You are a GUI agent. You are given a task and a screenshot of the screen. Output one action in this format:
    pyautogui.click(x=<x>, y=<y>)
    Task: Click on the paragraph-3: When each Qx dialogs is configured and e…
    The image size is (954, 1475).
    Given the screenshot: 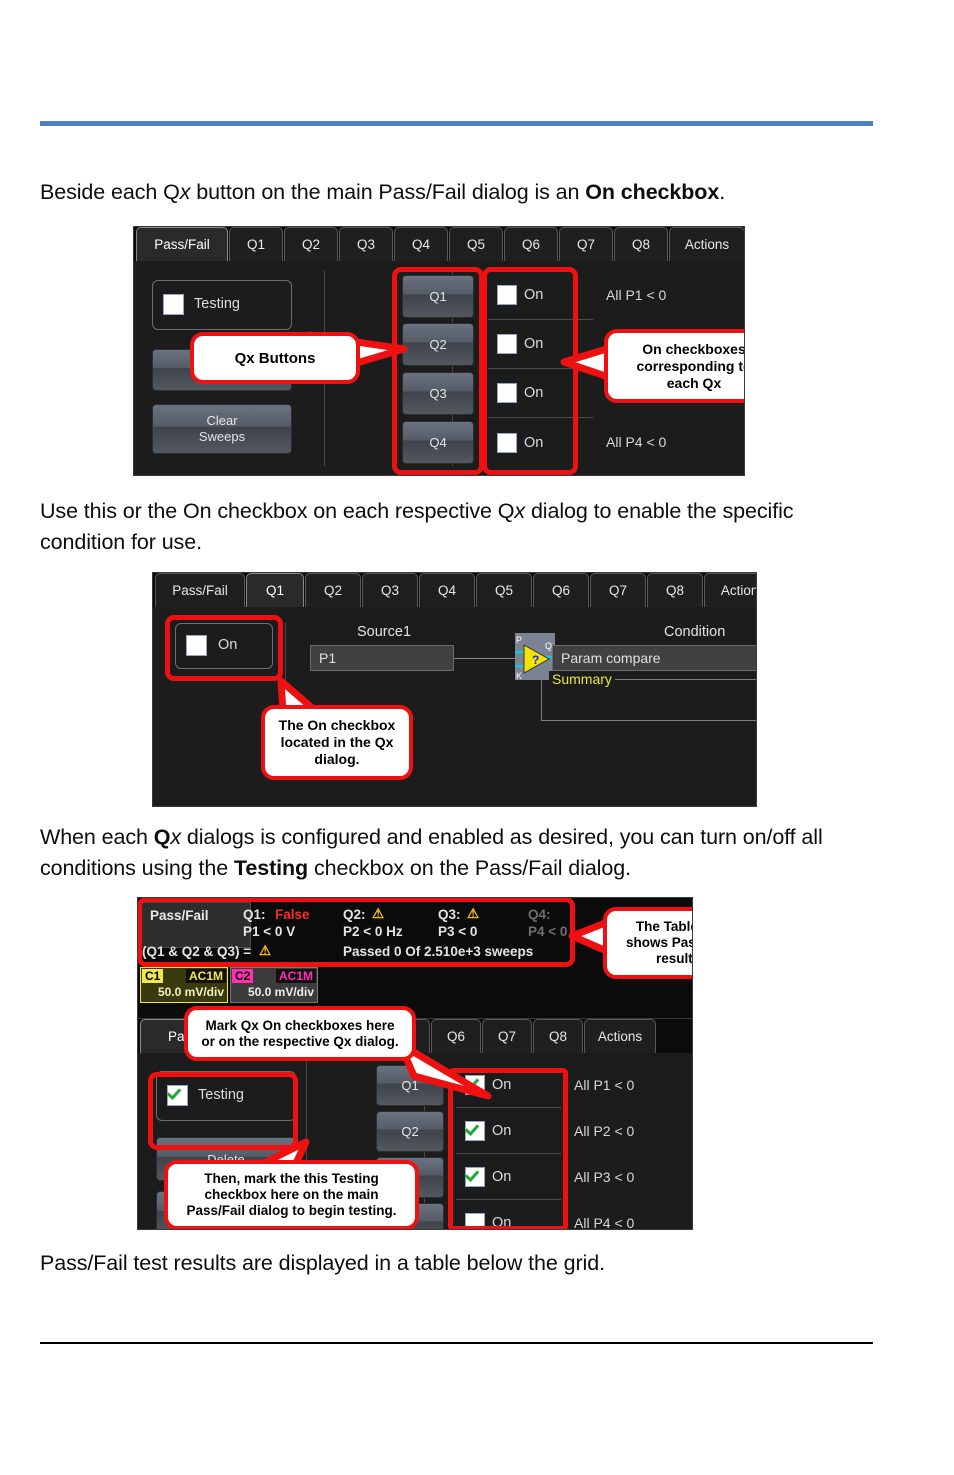 What is the action you would take?
    pyautogui.click(x=455, y=853)
    